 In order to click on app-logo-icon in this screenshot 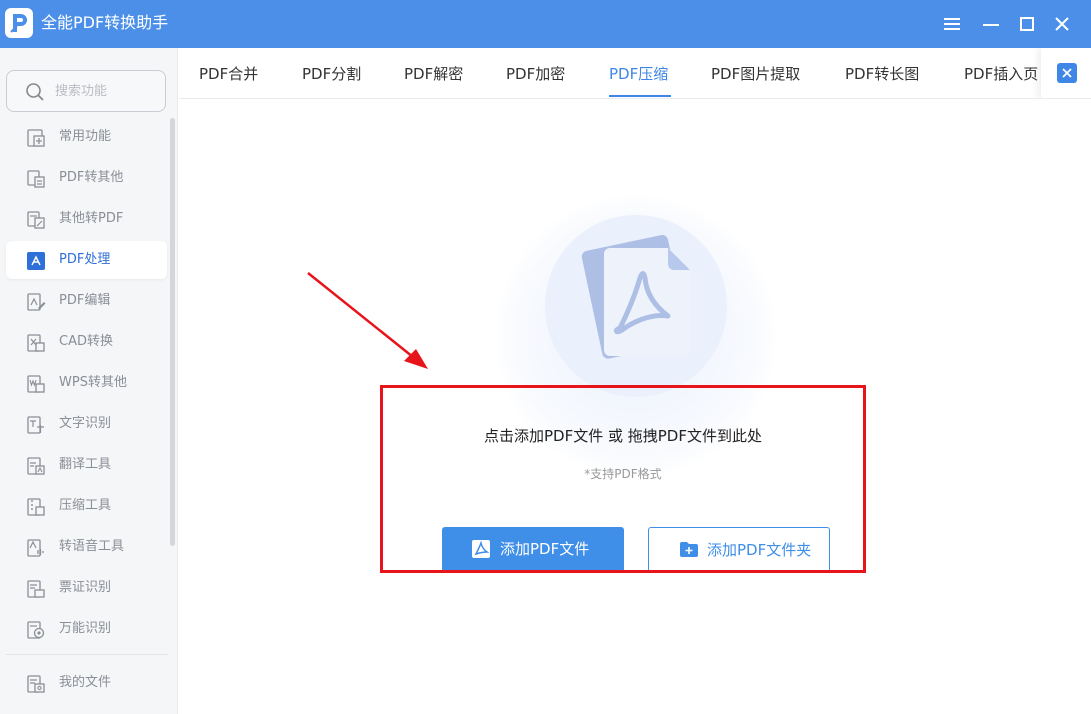, I will do `click(19, 23)`.